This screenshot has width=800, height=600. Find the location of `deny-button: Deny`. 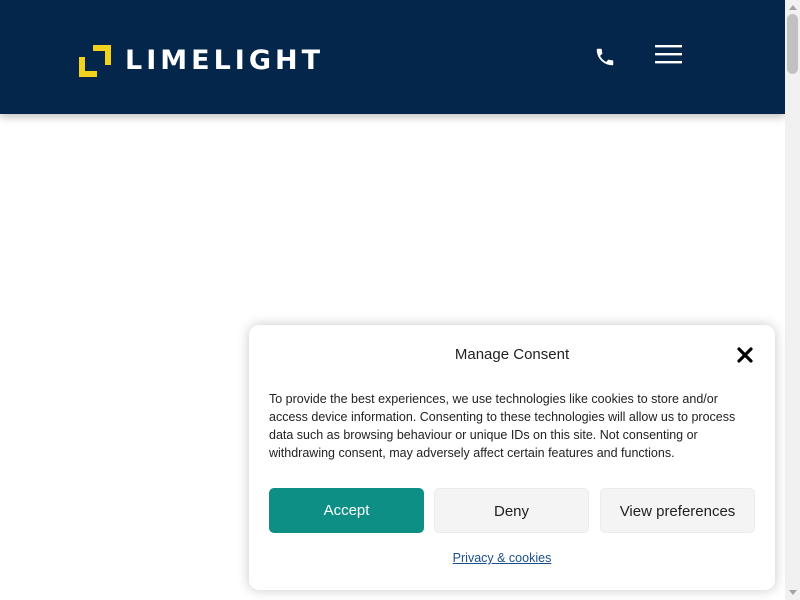

deny-button: Deny is located at coordinates (511, 510).